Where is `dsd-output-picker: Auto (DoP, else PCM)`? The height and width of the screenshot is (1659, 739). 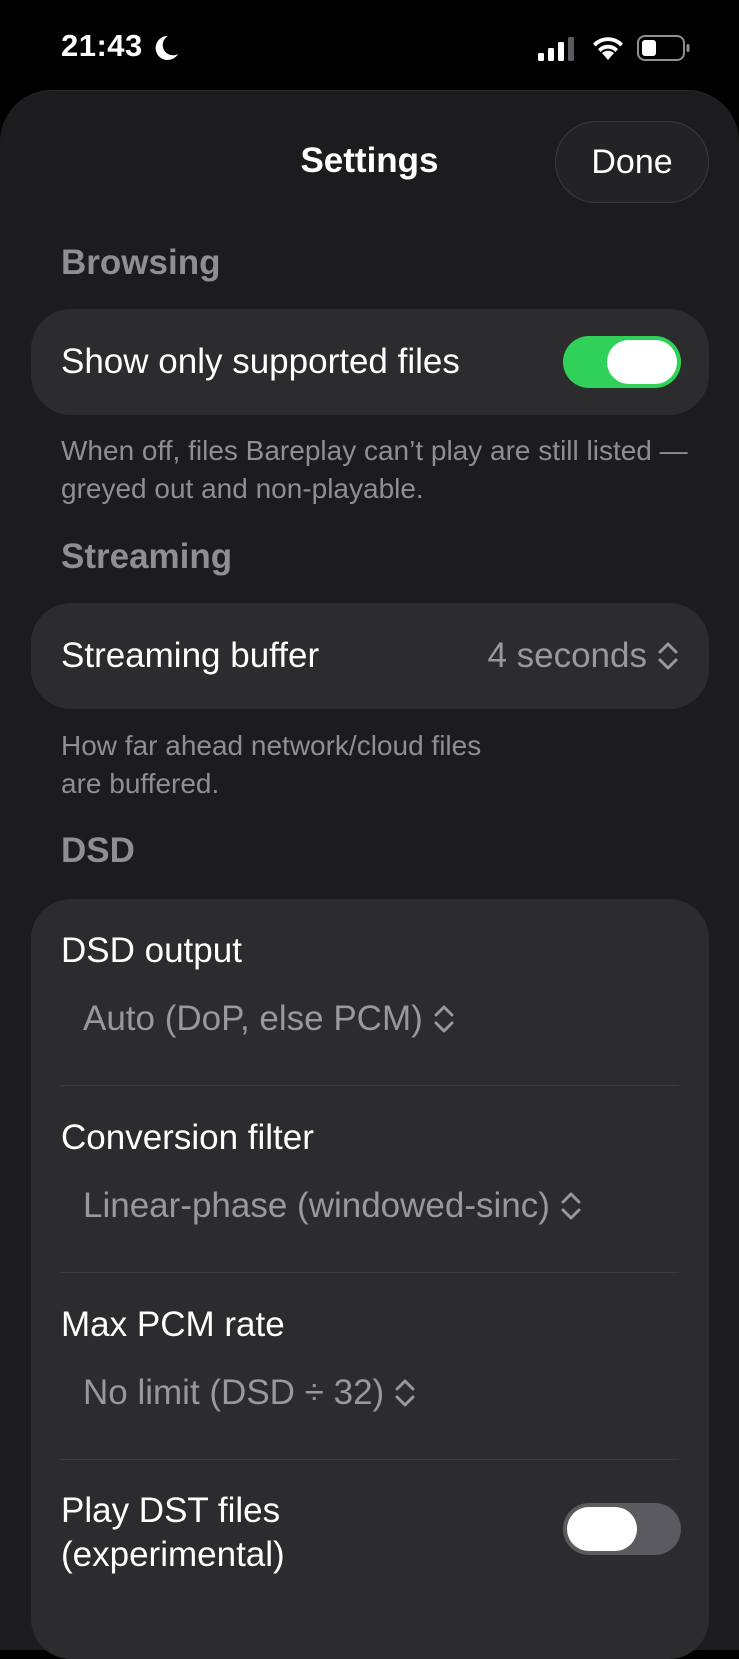
dsd-output-picker: Auto (DoP, else PCM) is located at coordinates (269, 1019).